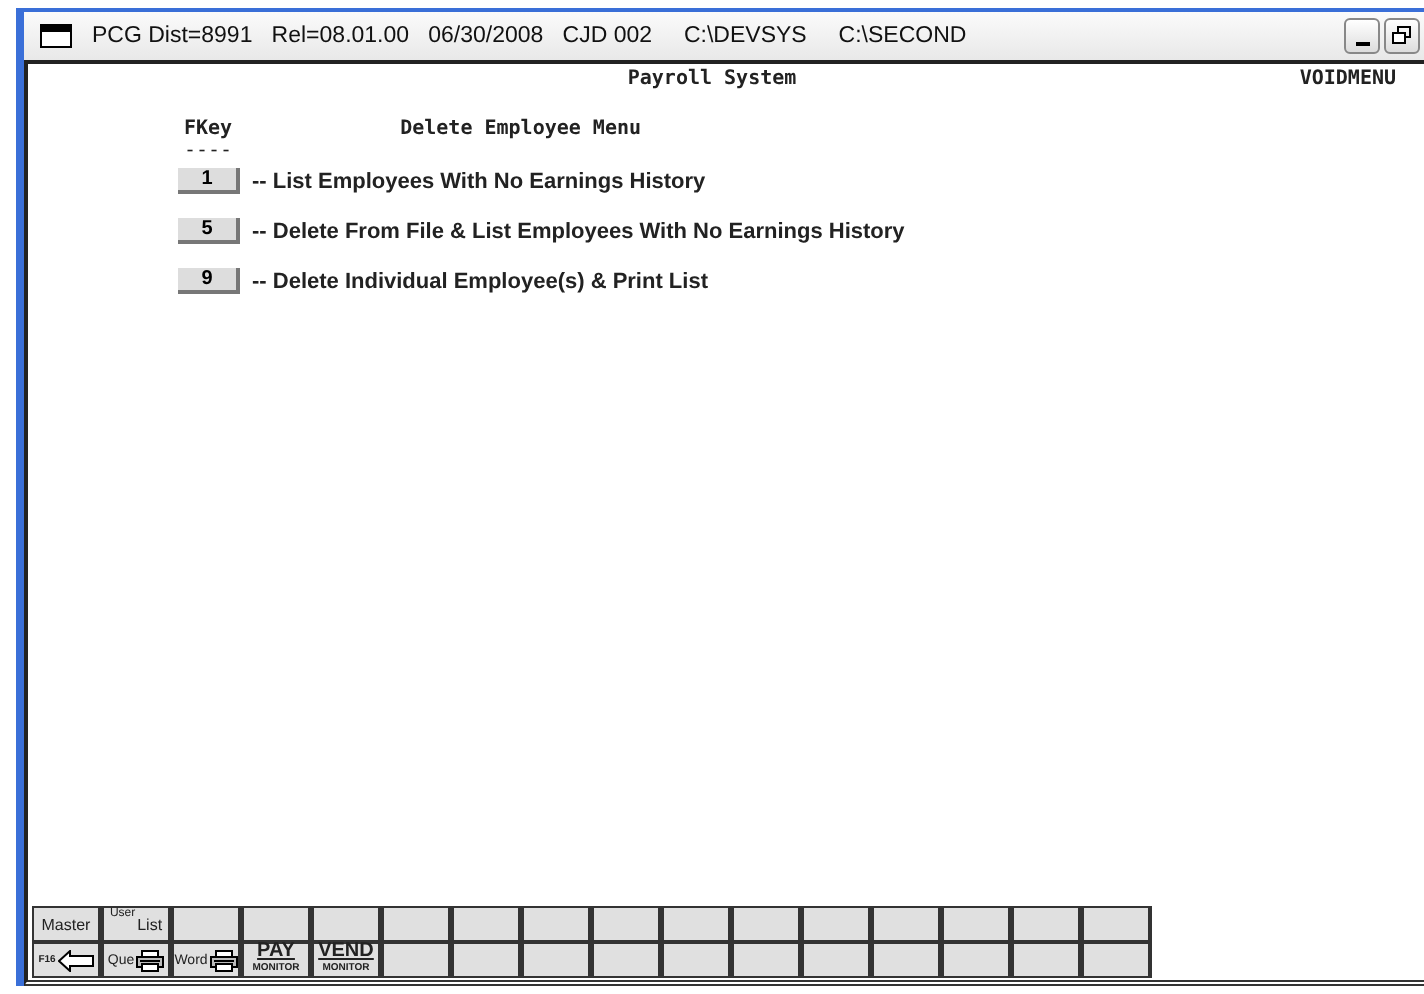  I want to click on window-title: PCG Dist=8991 Rel=08.01.00 06/30/2008 CJD 002 C:\DEVSYS C:\SECOND, so click(530, 36).